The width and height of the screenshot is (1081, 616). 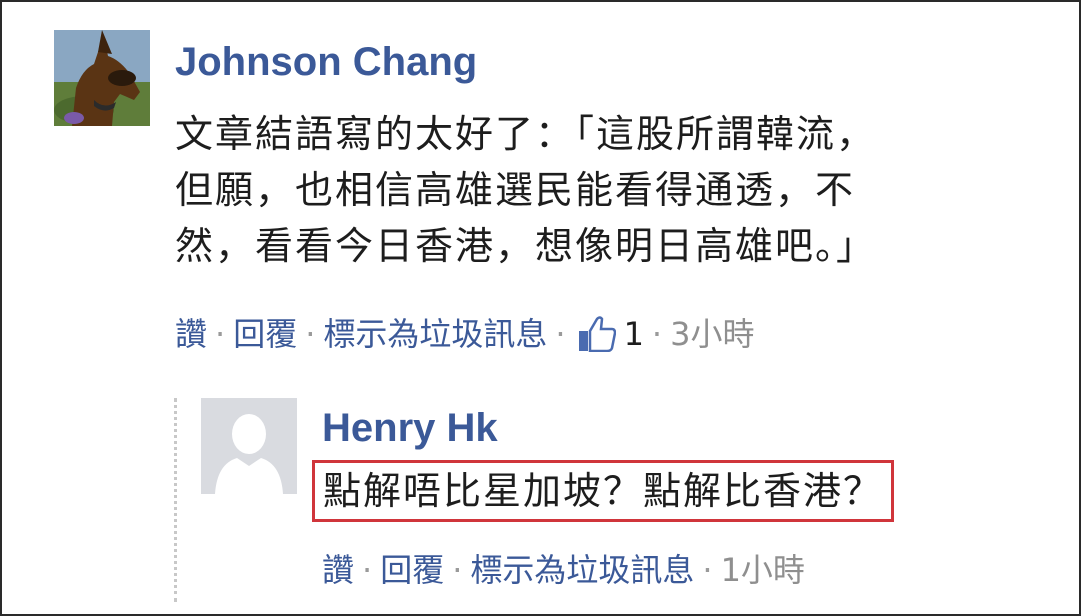 I want to click on comment-actions: 讚 · 回覆 · 標示為垃圾訊息 · 1 · 3小時, so click(x=464, y=334).